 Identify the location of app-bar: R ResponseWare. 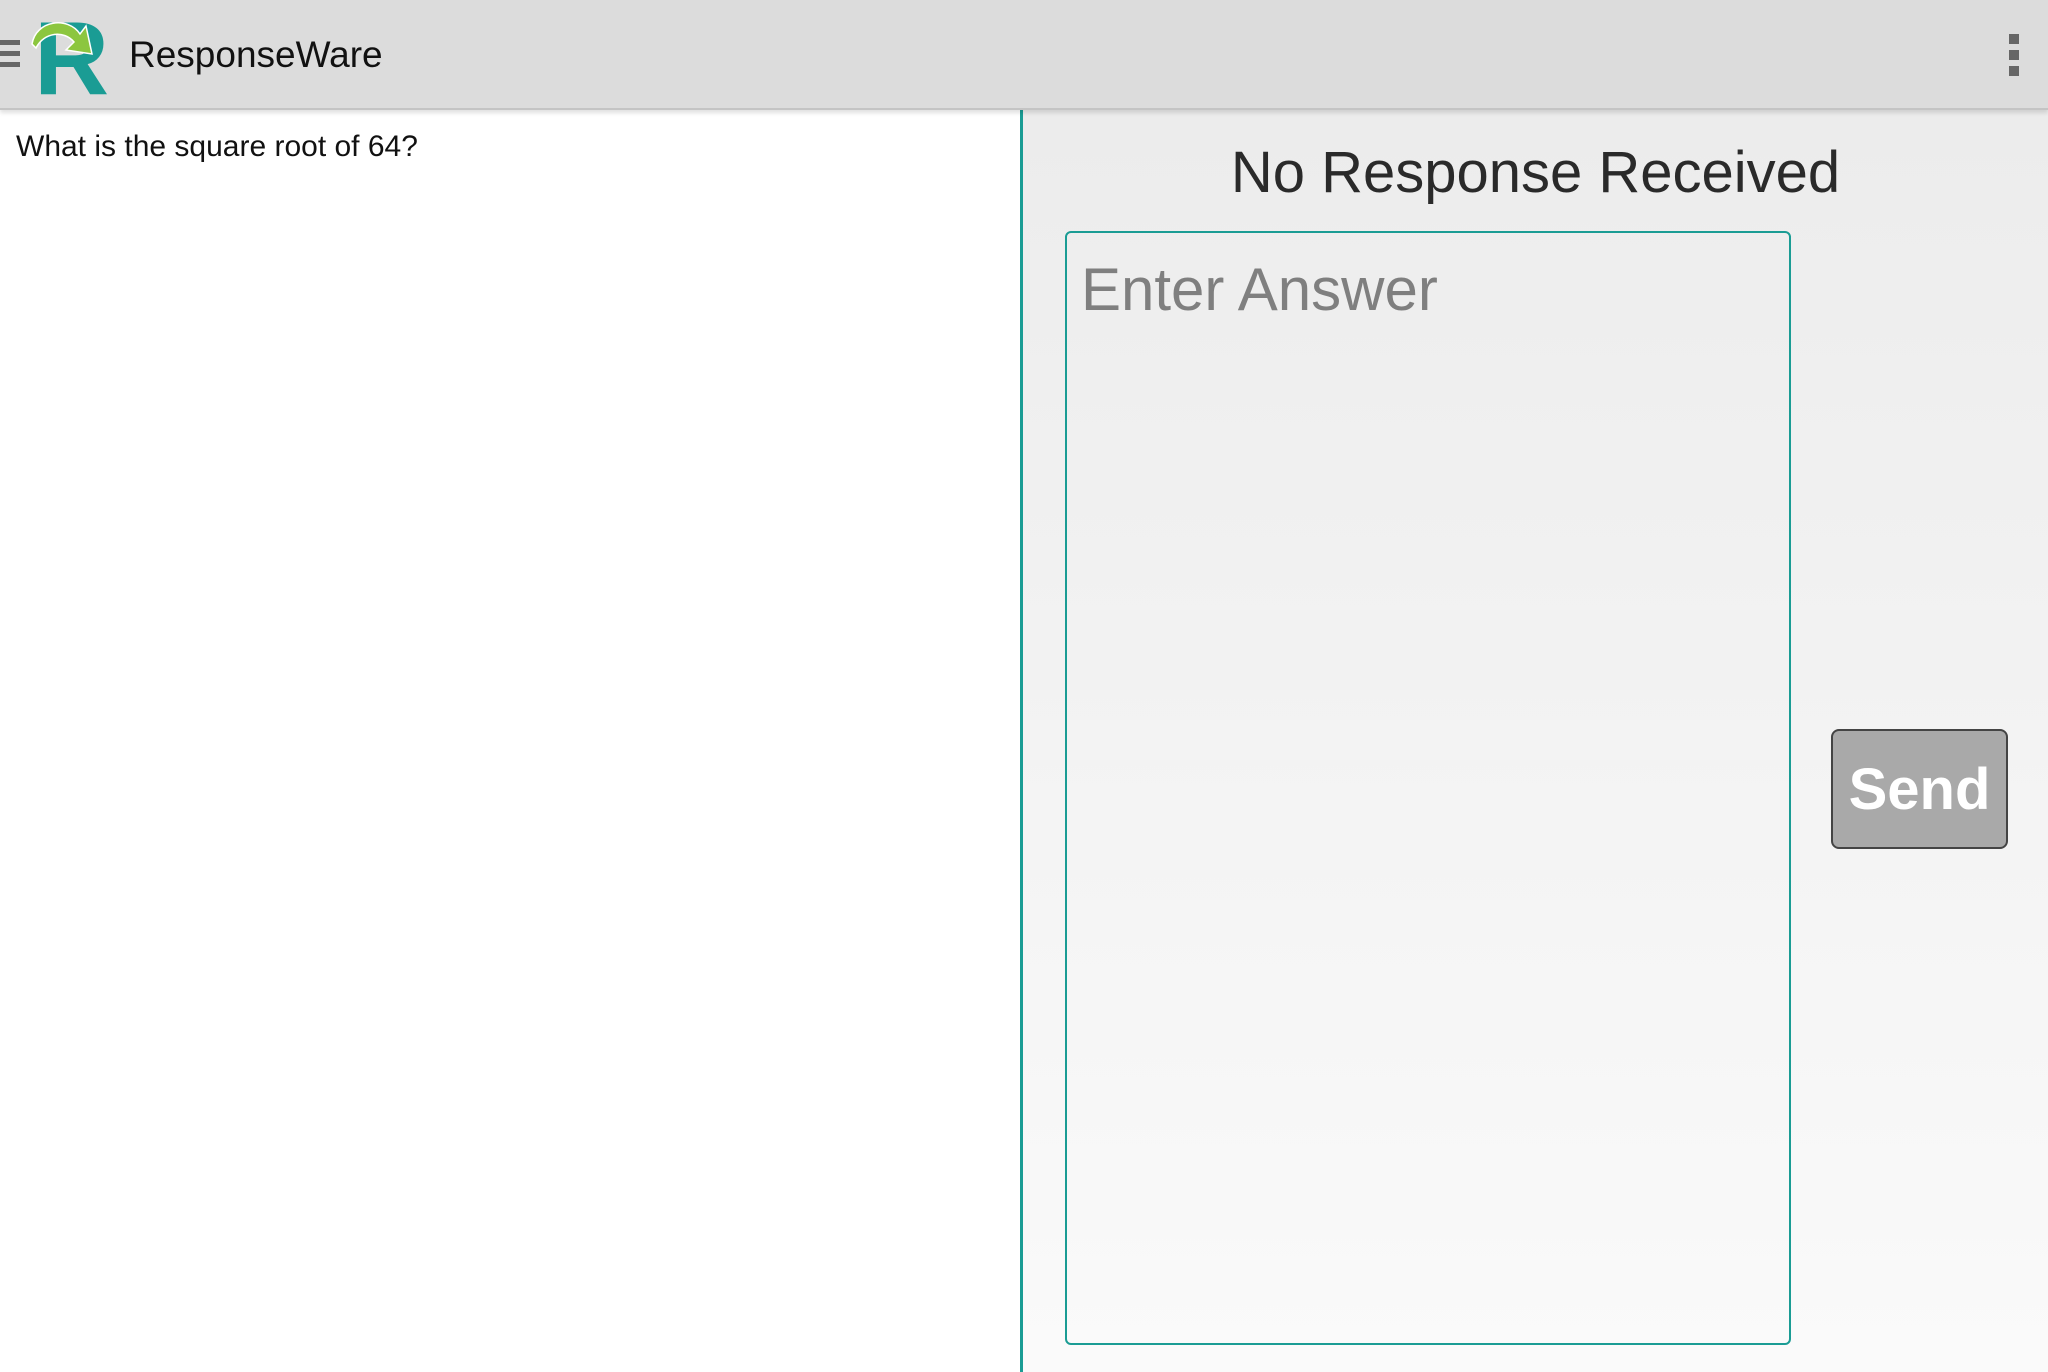
(1024, 55).